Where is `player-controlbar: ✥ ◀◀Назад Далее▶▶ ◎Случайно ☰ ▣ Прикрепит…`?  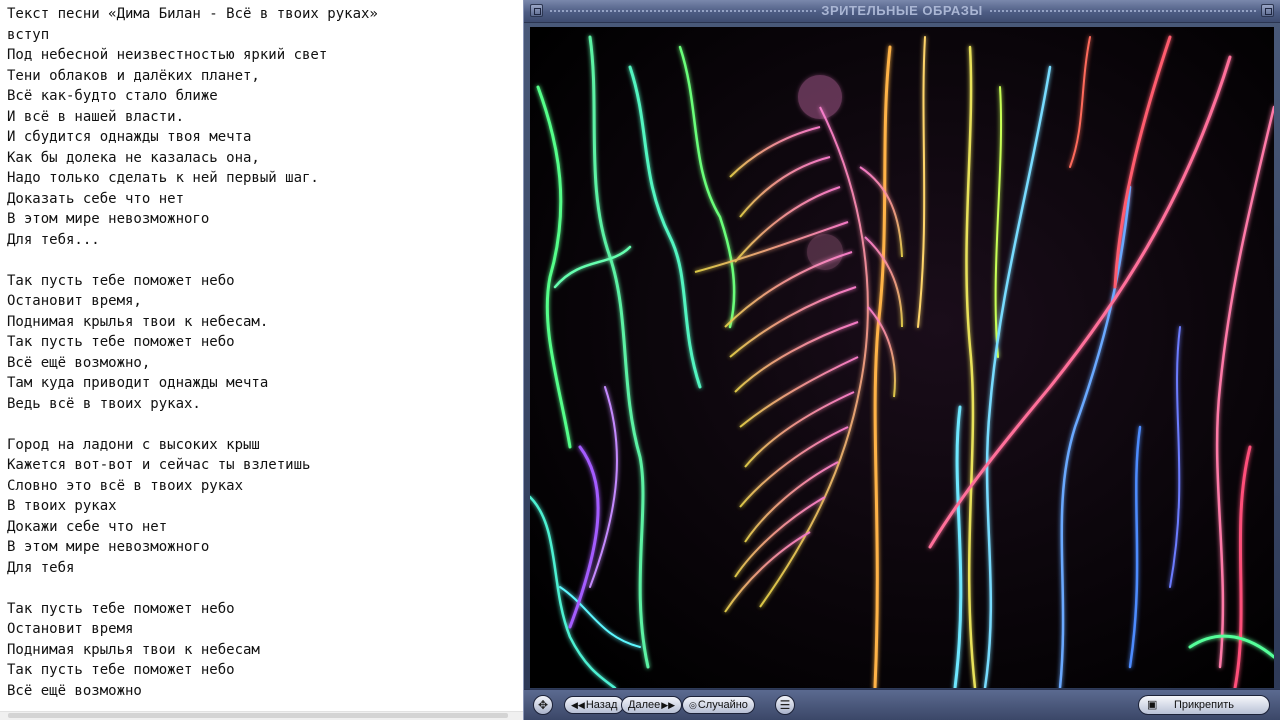 player-controlbar: ✥ ◀◀Назад Далее▶▶ ◎Случайно ☰ ▣ Прикрепит… is located at coordinates (902, 704).